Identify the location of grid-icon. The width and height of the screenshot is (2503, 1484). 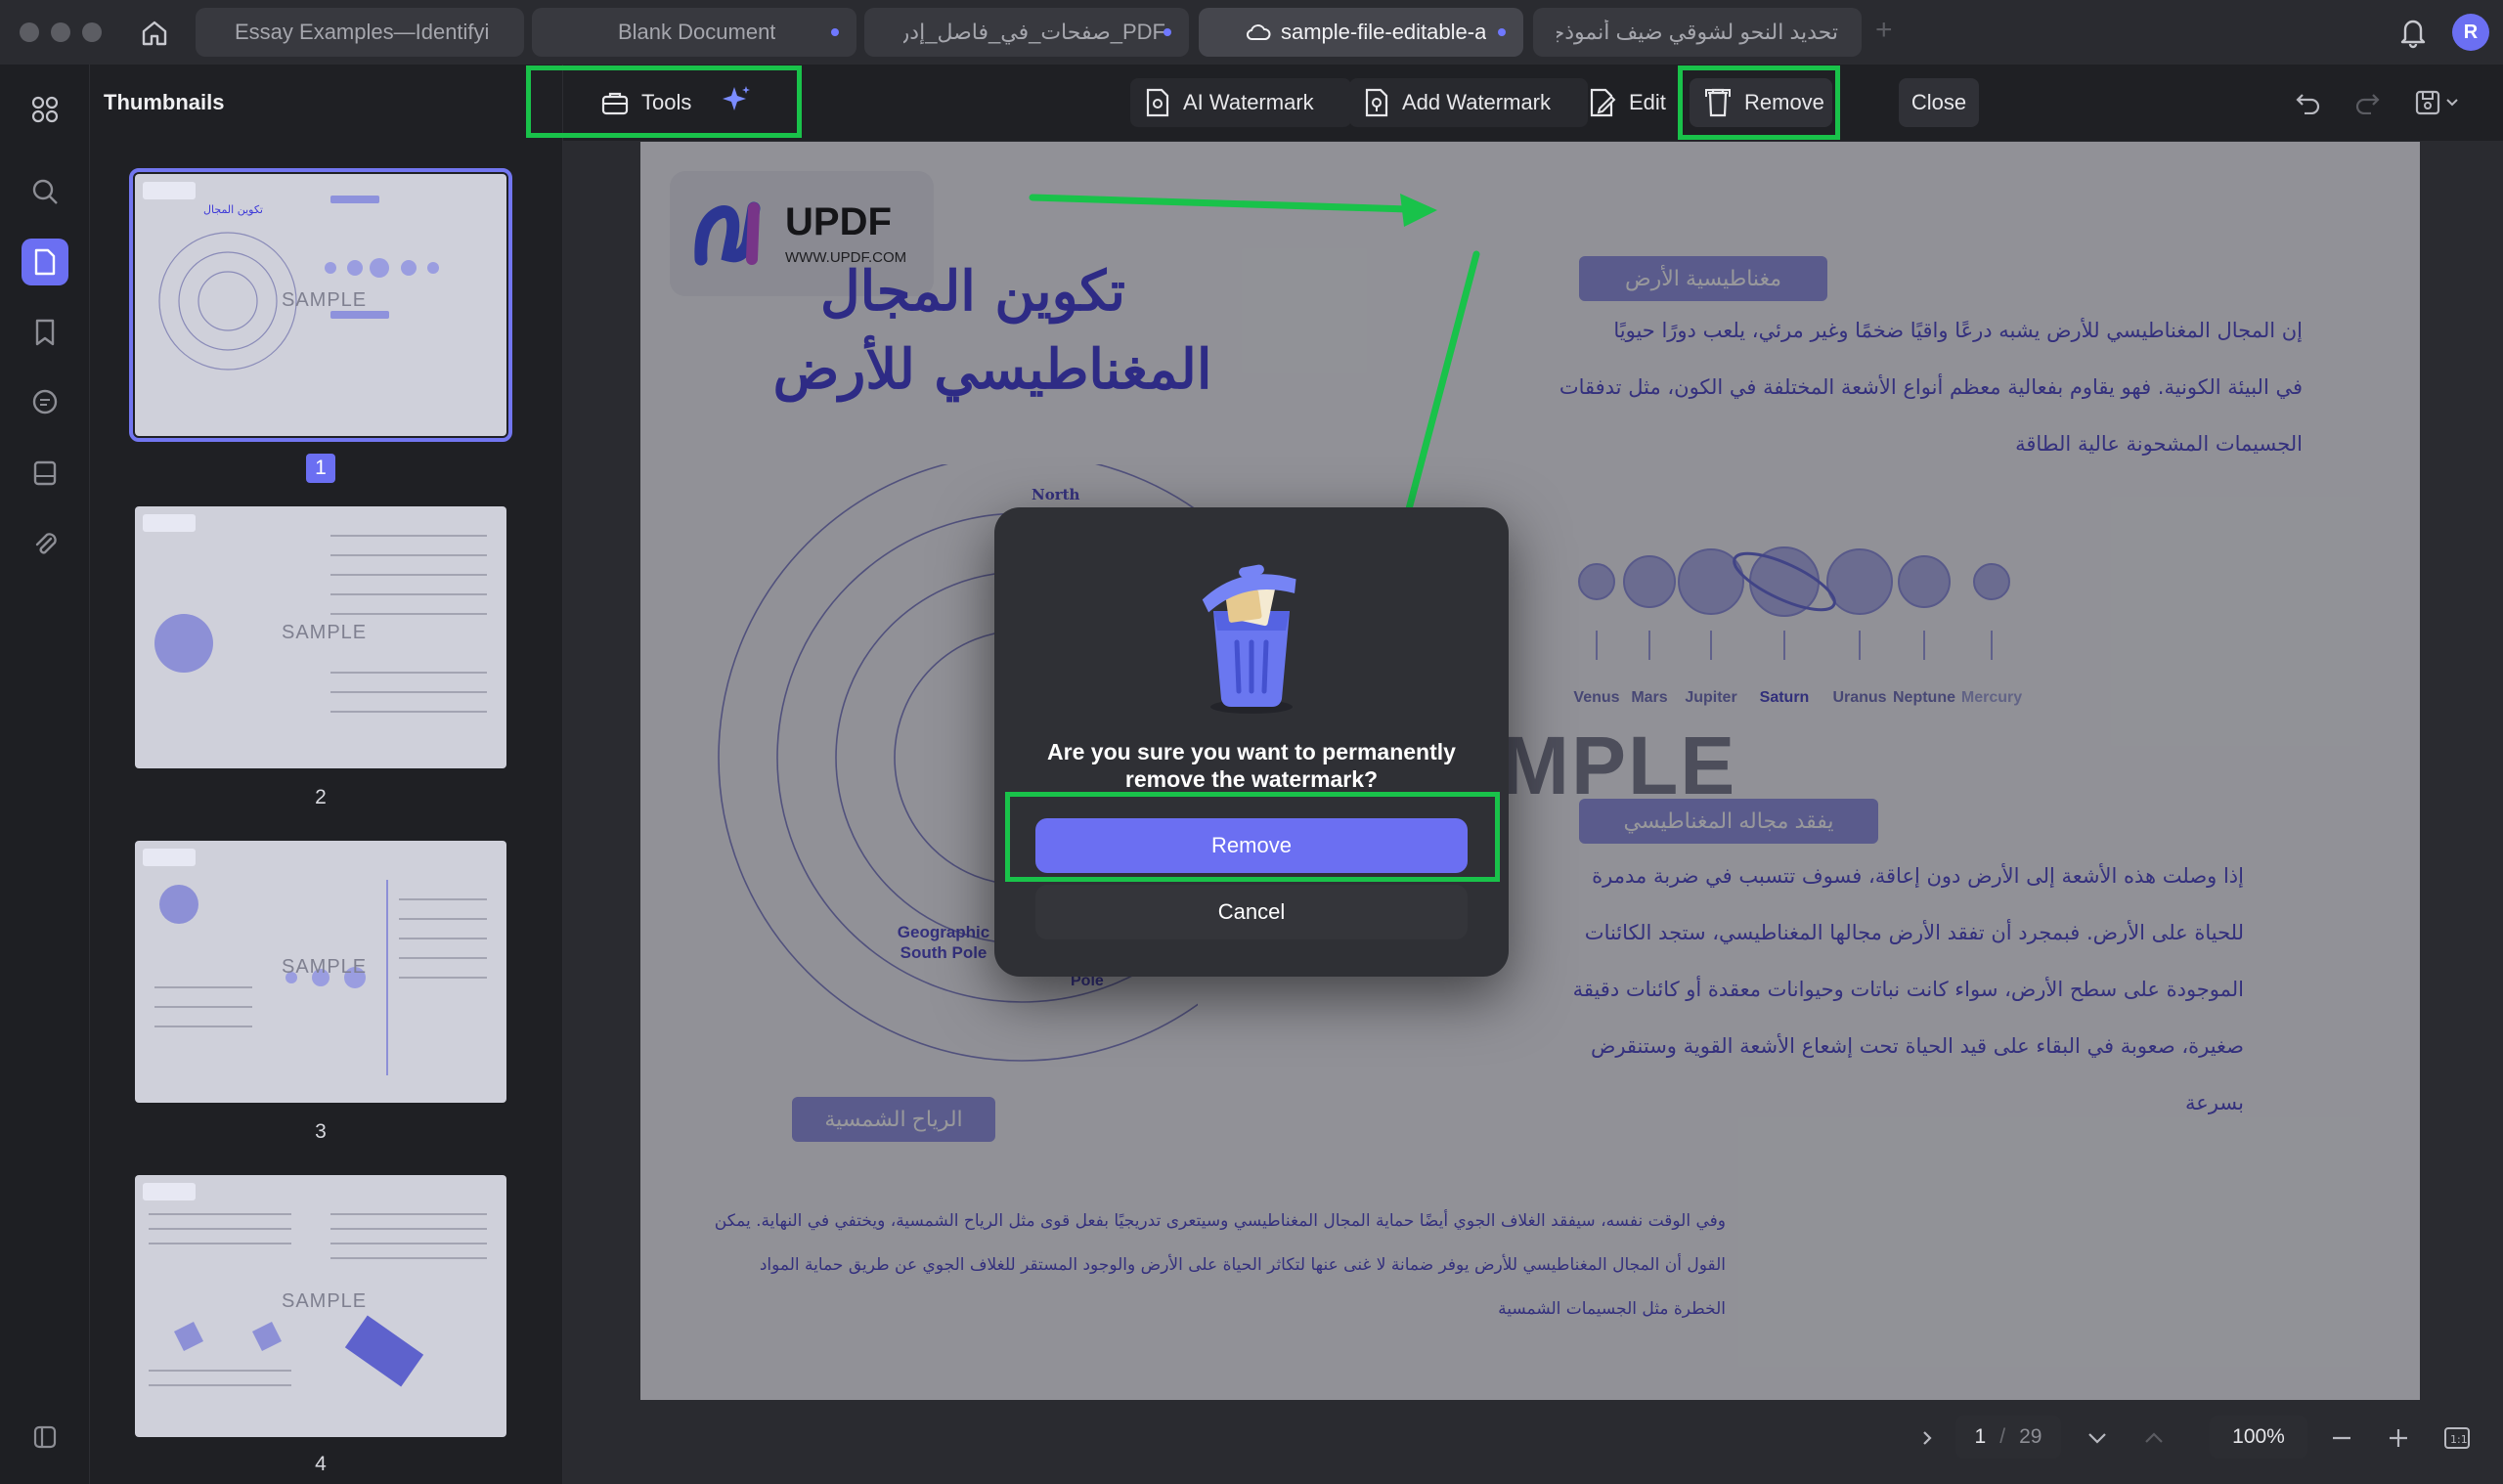
(45, 109).